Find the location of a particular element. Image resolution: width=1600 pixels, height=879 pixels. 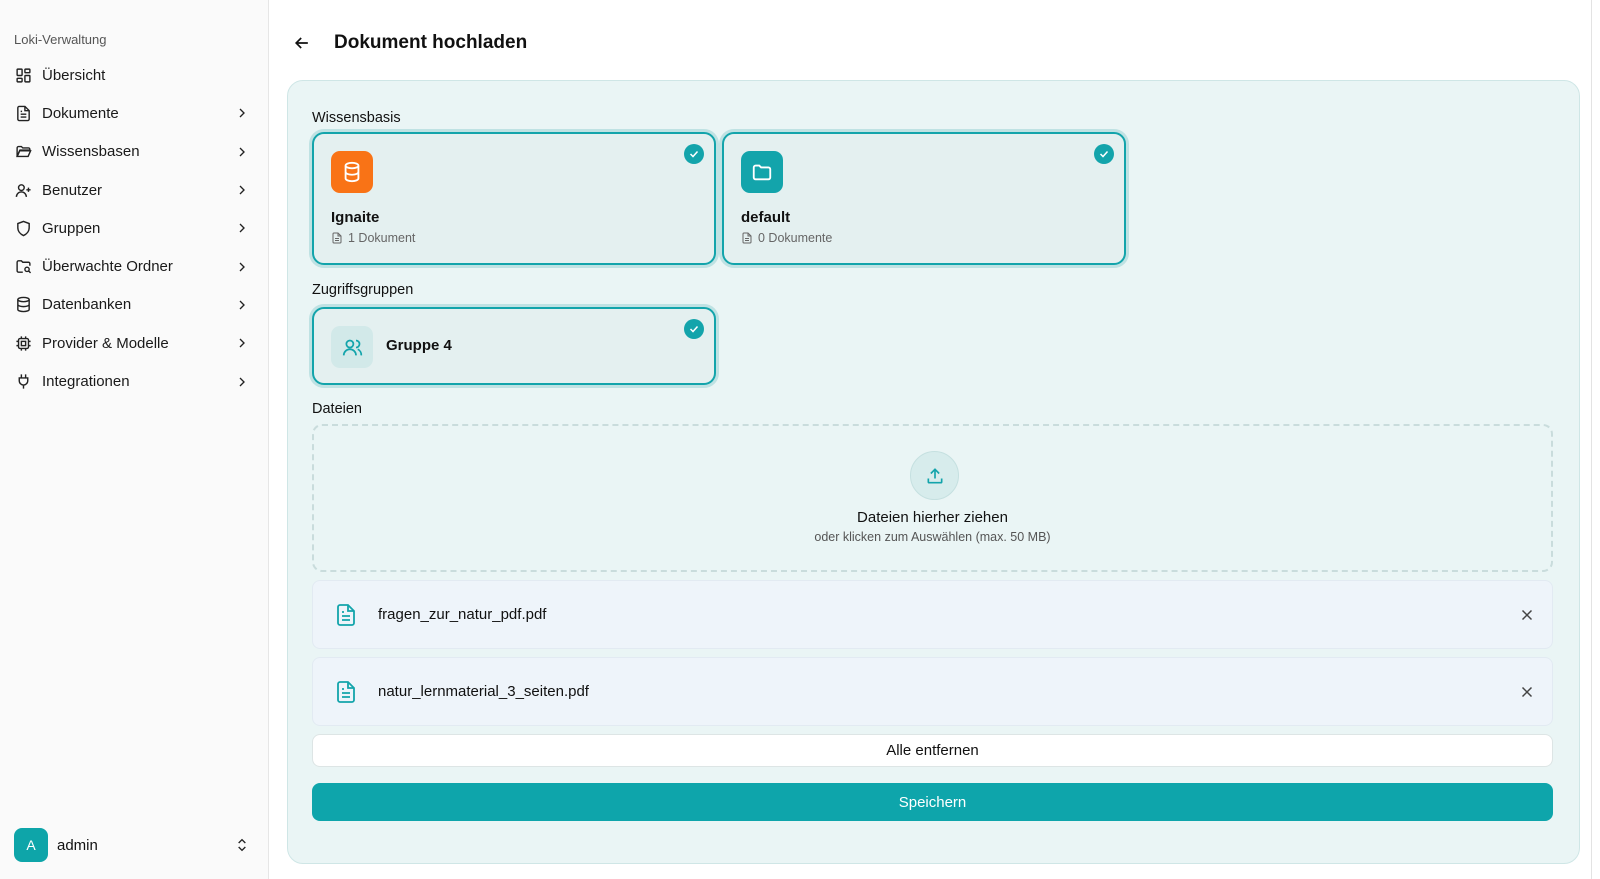

sidebar-item-wissensbasen: Wissensbasen is located at coordinates (132, 152).